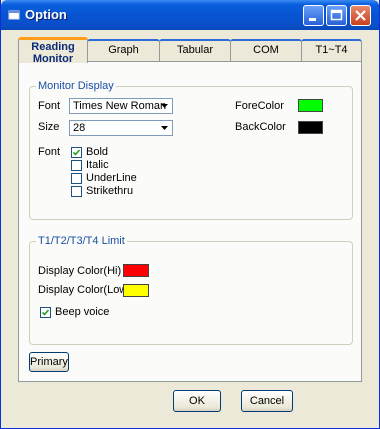 The image size is (380, 429). Describe the element at coordinates (49, 106) in the screenshot. I see `font-label: Font` at that location.